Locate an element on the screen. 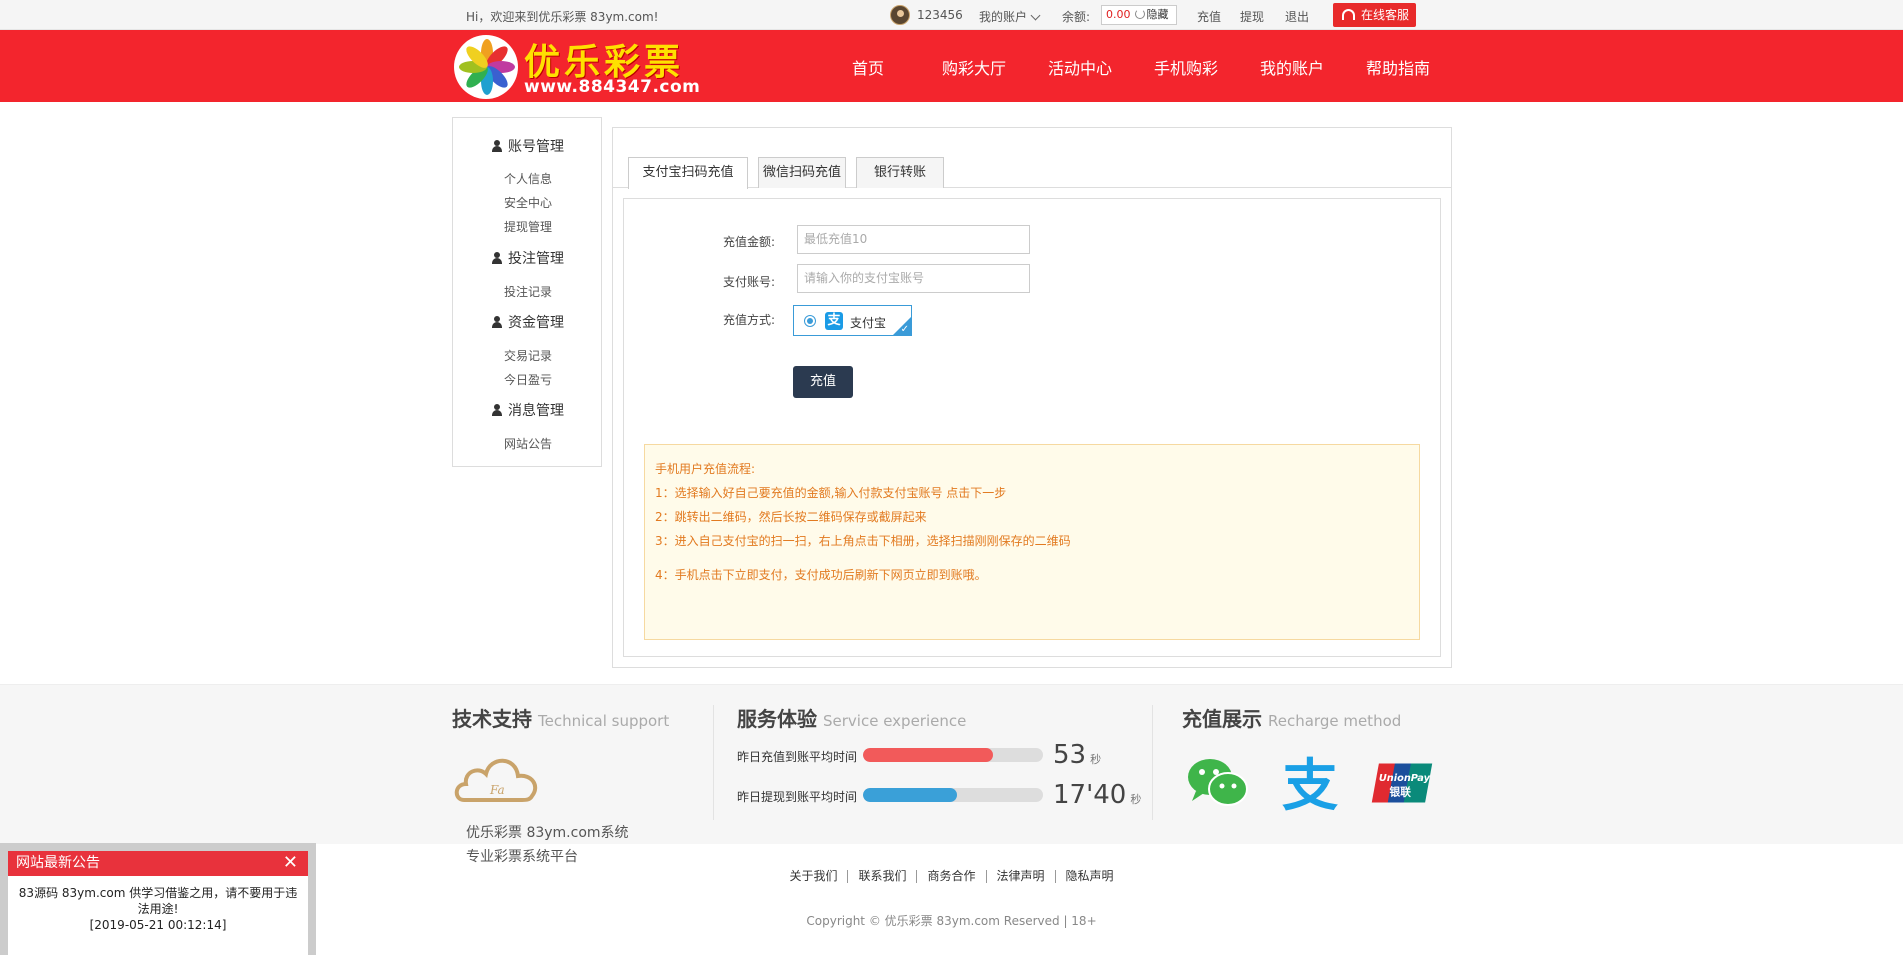 Image resolution: width=1903 pixels, height=955 pixels. withdraw-time-fill is located at coordinates (910, 795).